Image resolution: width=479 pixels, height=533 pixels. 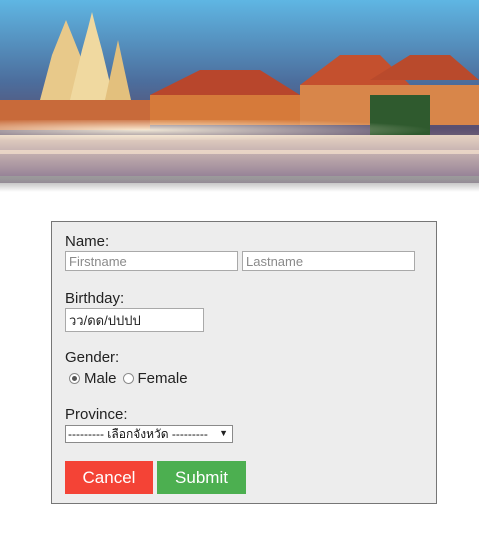 What do you see at coordinates (162, 378) in the screenshot?
I see `gender-female-label: Female` at bounding box center [162, 378].